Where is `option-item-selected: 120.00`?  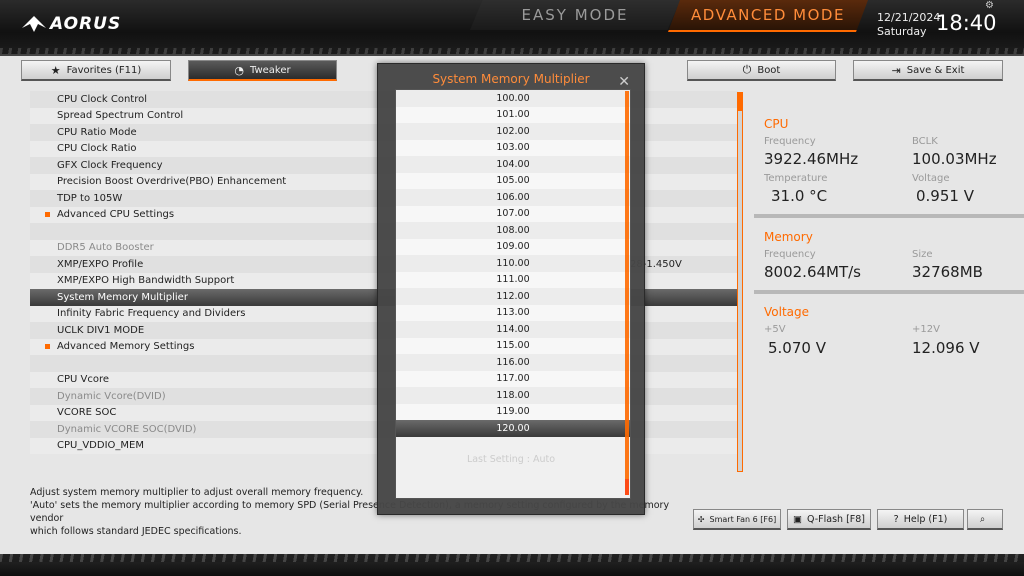 option-item-selected: 120.00 is located at coordinates (513, 428).